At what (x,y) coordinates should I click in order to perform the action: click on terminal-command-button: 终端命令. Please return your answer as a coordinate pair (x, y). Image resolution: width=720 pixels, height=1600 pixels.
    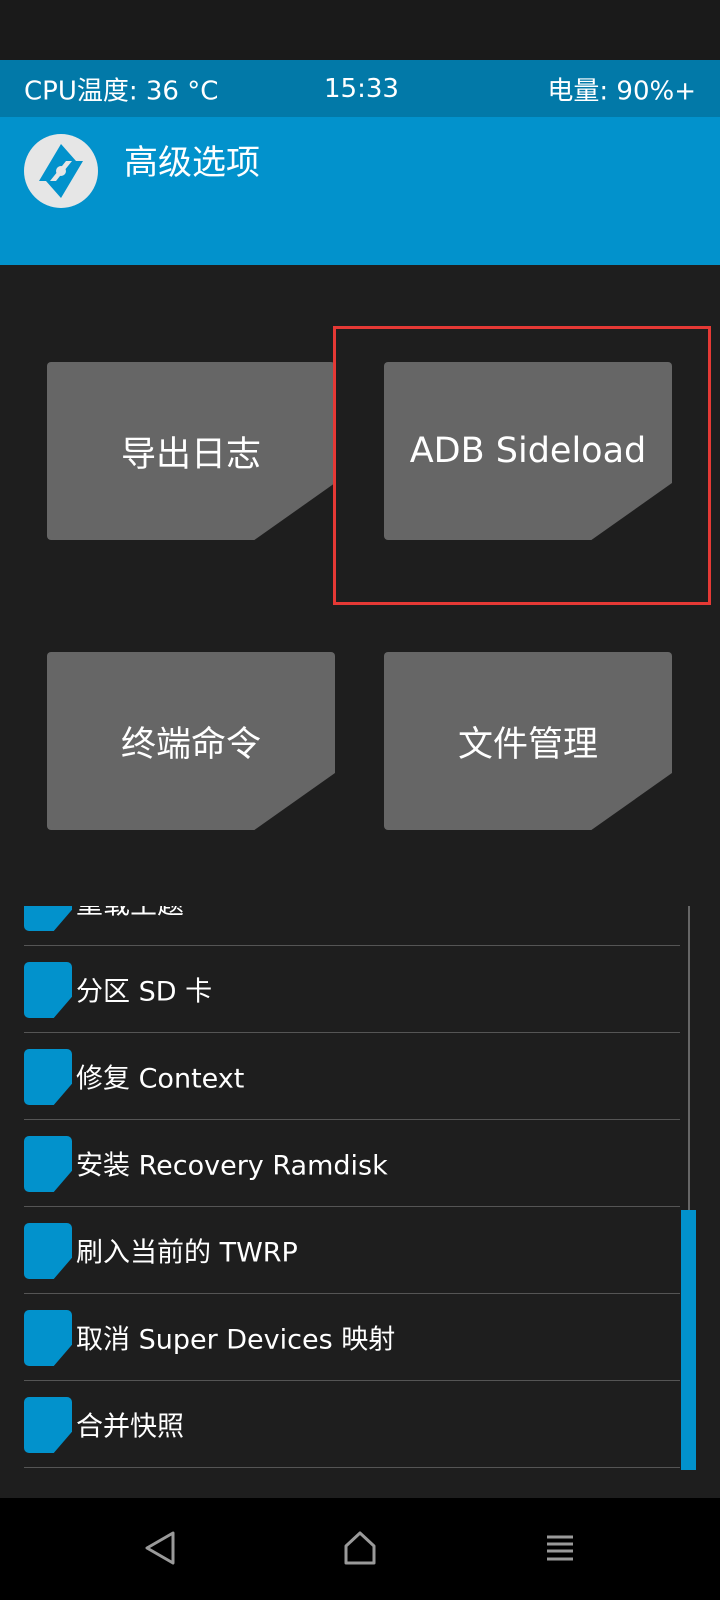
    Looking at the image, I should click on (191, 741).